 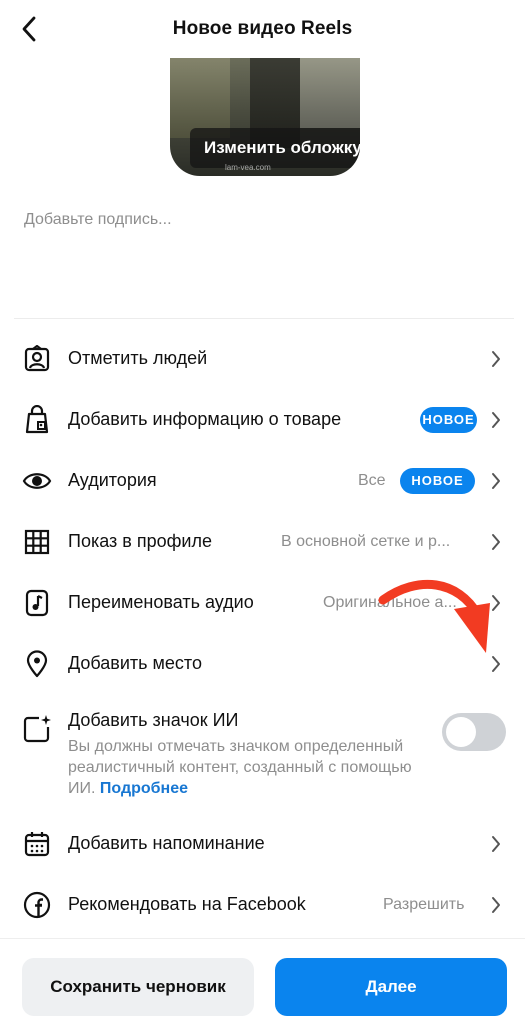 I want to click on facebook-icon, so click(x=37, y=905).